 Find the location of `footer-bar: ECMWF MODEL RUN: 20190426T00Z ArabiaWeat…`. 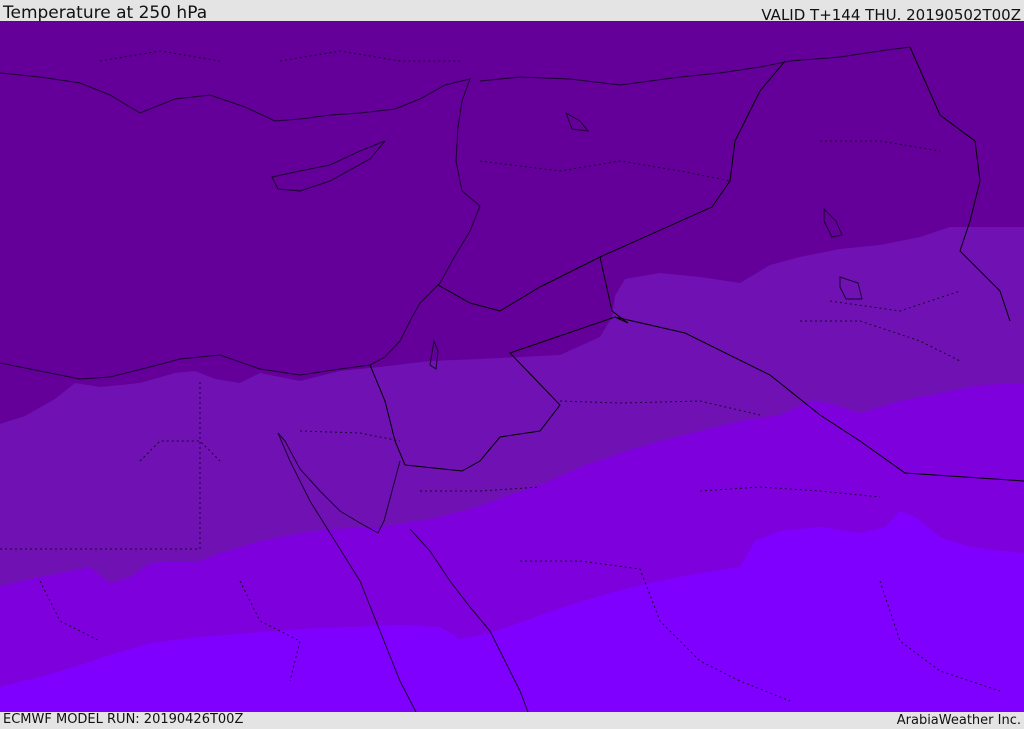

footer-bar: ECMWF MODEL RUN: 20190426T00Z ArabiaWeat… is located at coordinates (512, 720).